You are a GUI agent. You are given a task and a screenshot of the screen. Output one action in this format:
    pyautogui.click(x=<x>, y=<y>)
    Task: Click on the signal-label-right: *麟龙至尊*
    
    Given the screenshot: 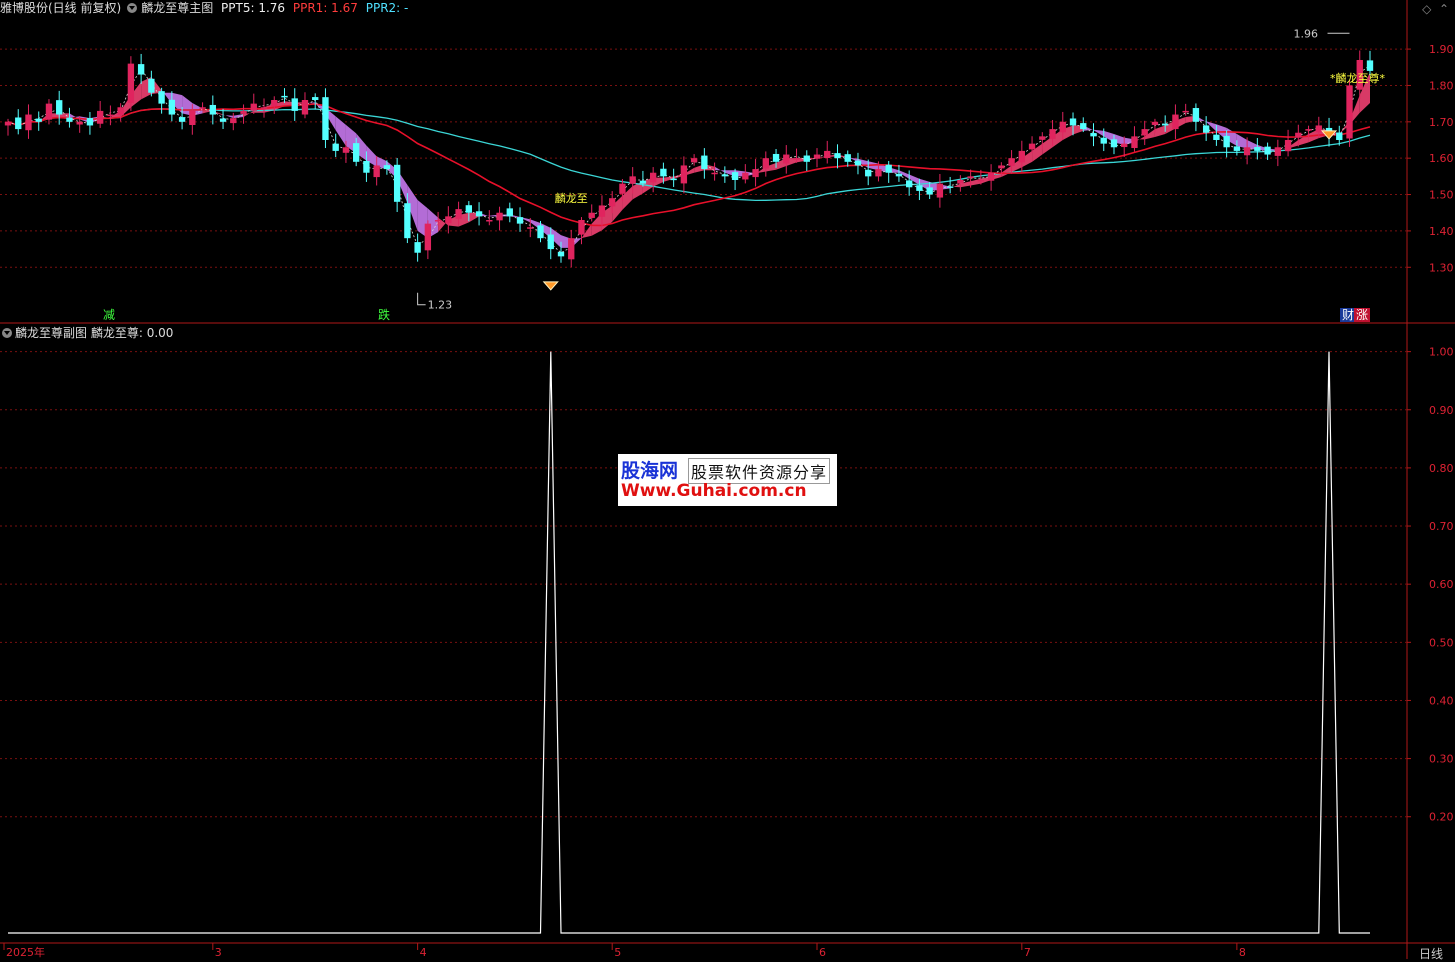 What is the action you would take?
    pyautogui.click(x=1357, y=78)
    